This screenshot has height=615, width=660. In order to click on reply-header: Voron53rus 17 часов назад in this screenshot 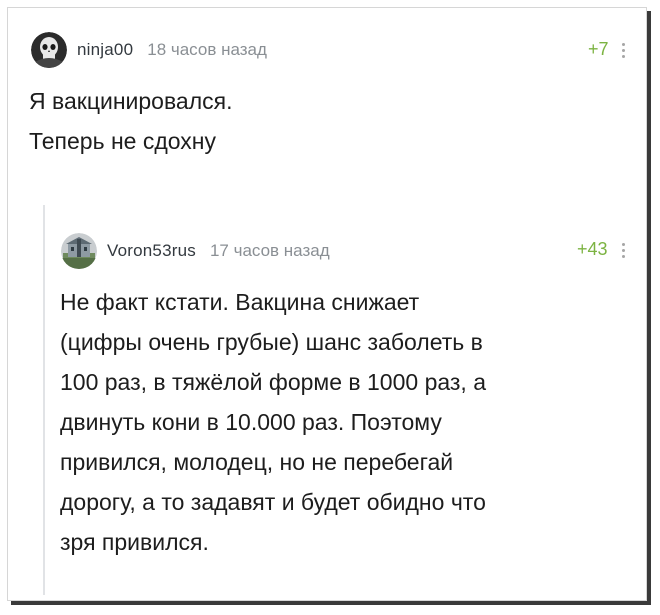, I will do `click(195, 251)`.